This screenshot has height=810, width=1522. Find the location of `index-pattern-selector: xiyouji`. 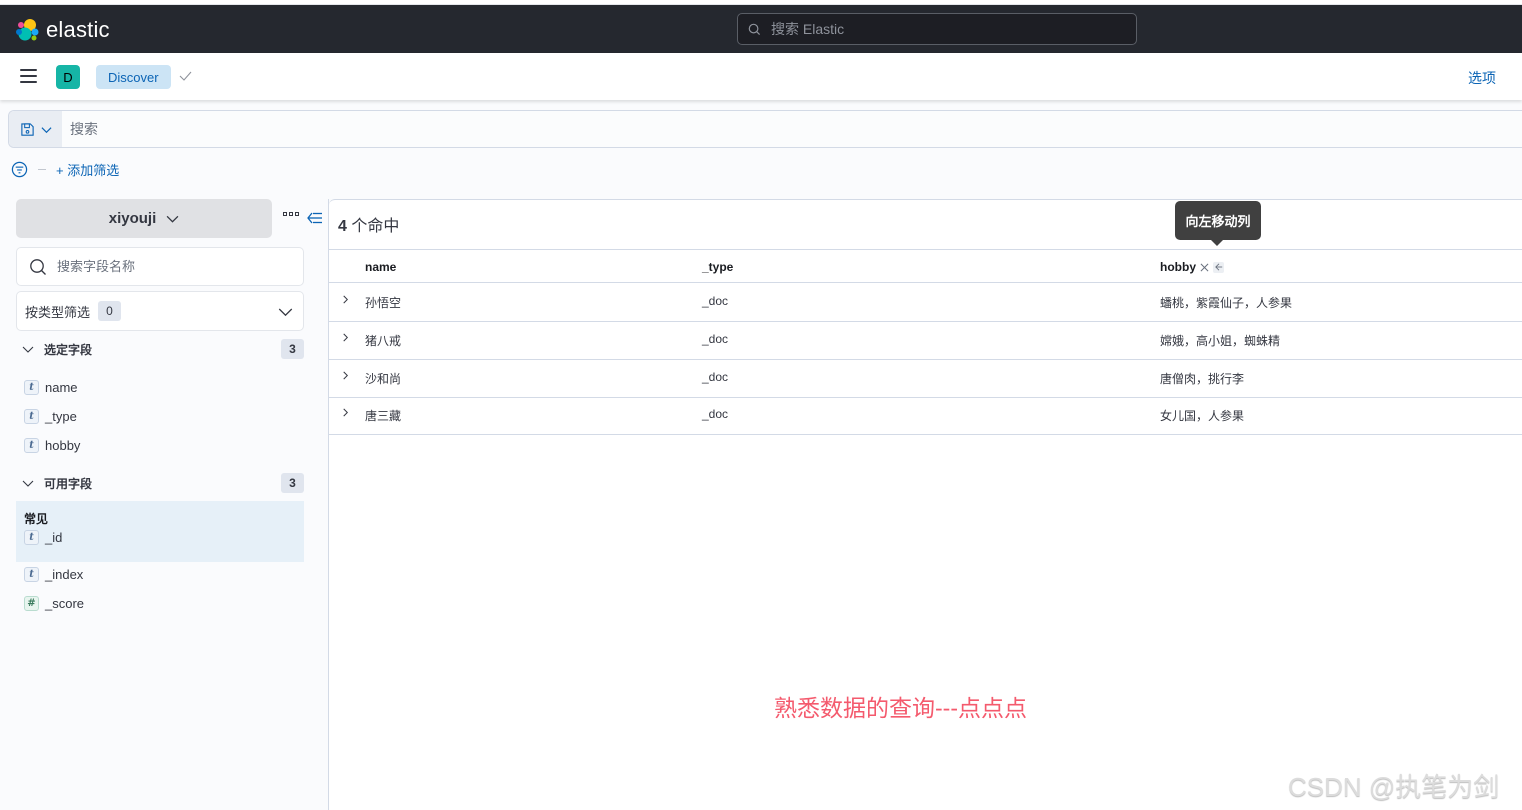

index-pattern-selector: xiyouji is located at coordinates (144, 218).